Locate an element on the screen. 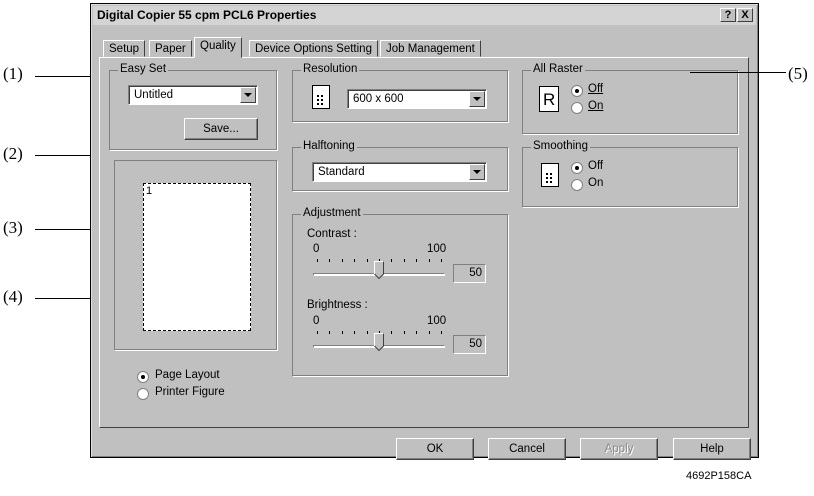  contrast-max: 100 is located at coordinates (437, 249).